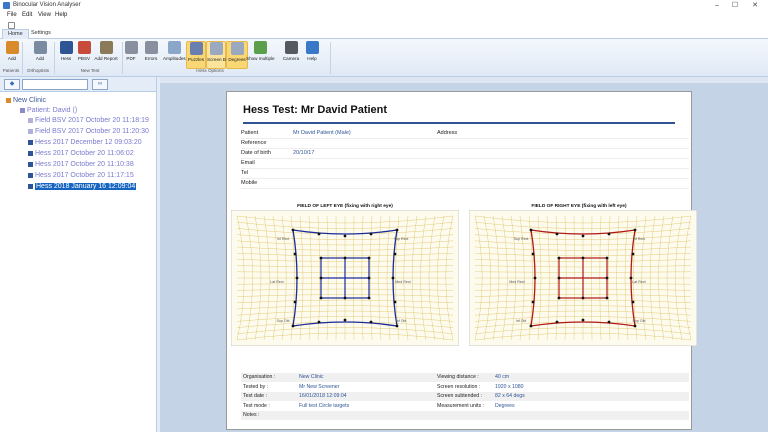 The height and width of the screenshot is (432, 768). What do you see at coordinates (26, 100) in the screenshot?
I see `tree-clinic-node: New Clinic` at bounding box center [26, 100].